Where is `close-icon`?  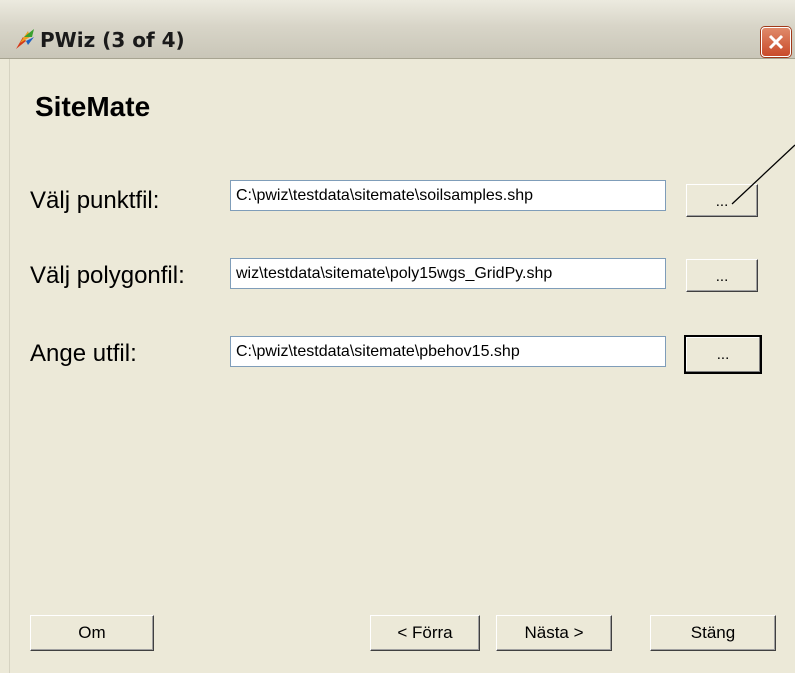
close-icon is located at coordinates (776, 42).